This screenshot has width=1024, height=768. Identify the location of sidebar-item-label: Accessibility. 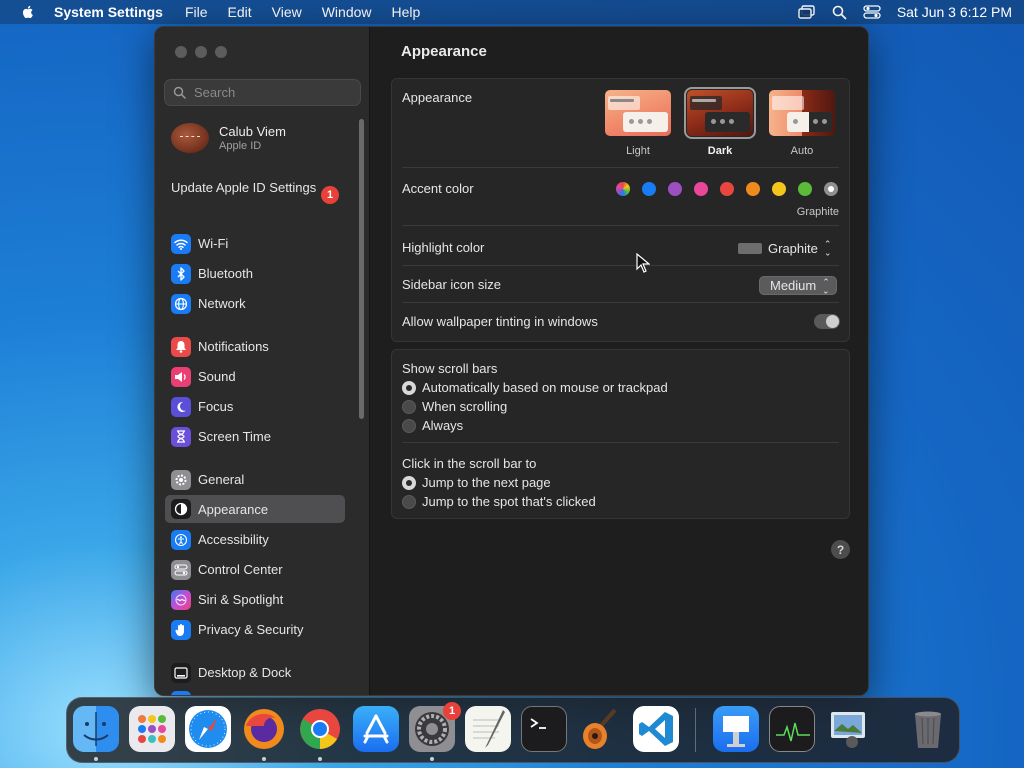
(233, 539).